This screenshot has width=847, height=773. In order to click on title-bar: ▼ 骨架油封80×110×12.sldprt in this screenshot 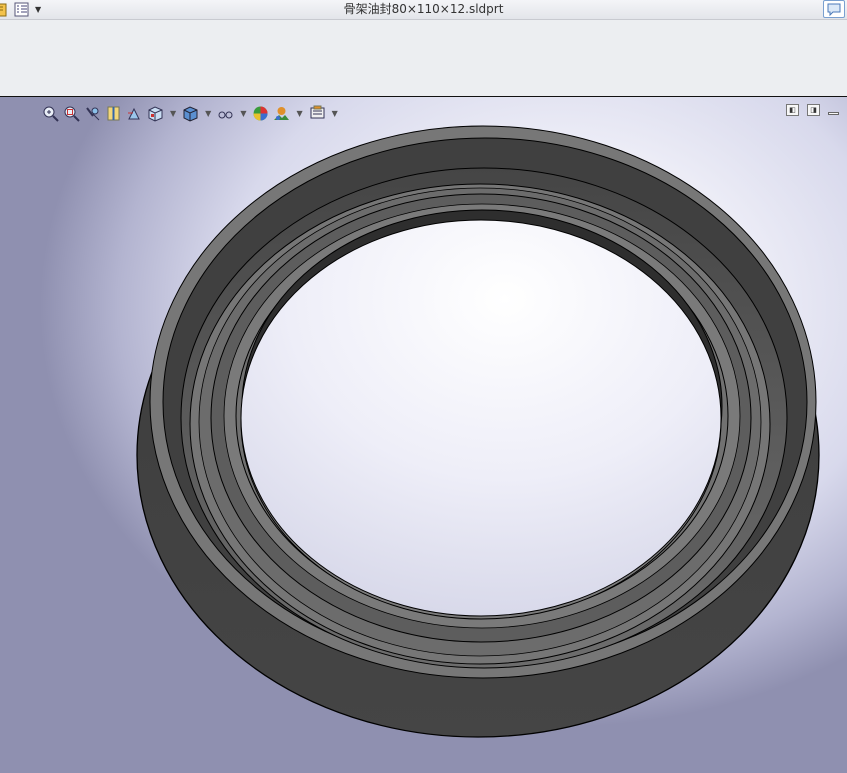, I will do `click(423, 10)`.